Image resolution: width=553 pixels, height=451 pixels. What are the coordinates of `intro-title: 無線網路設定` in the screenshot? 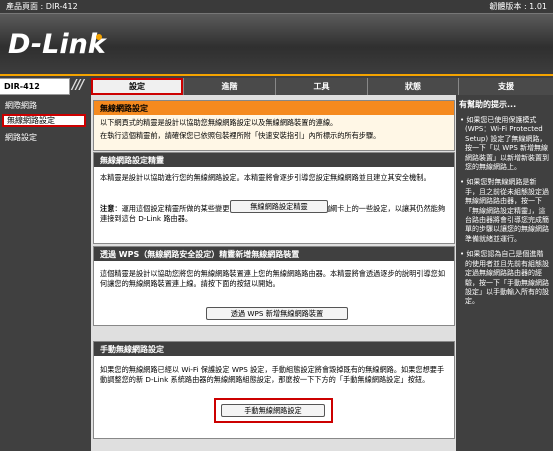 It's located at (274, 108).